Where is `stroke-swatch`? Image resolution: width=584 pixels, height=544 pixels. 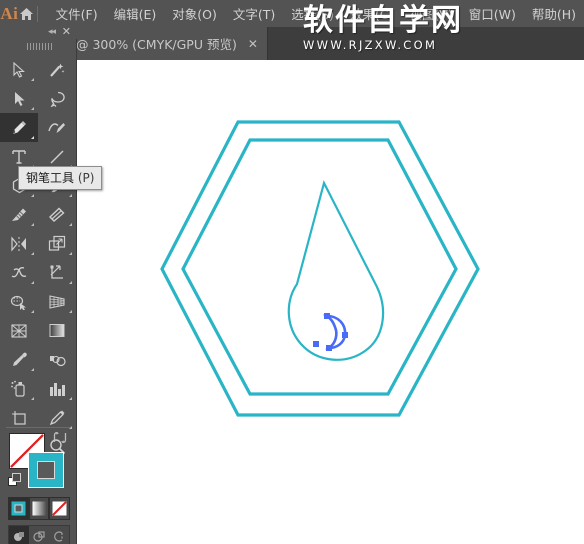
stroke-swatch is located at coordinates (46, 470).